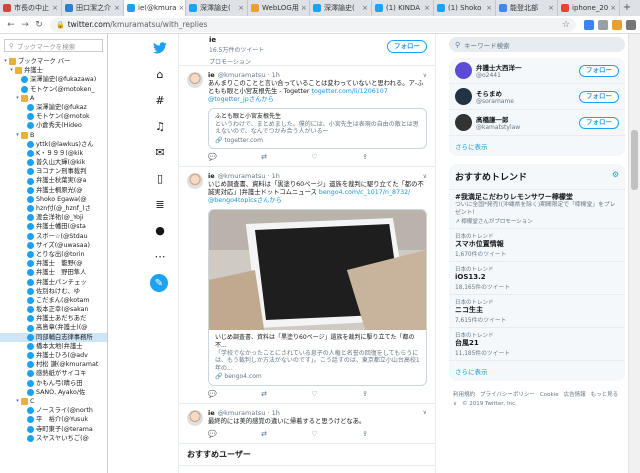 This screenshot has height=473, width=640. What do you see at coordinates (53, 346) in the screenshot?
I see `bookmark-item: 橋本太地(弁護士` at bounding box center [53, 346].